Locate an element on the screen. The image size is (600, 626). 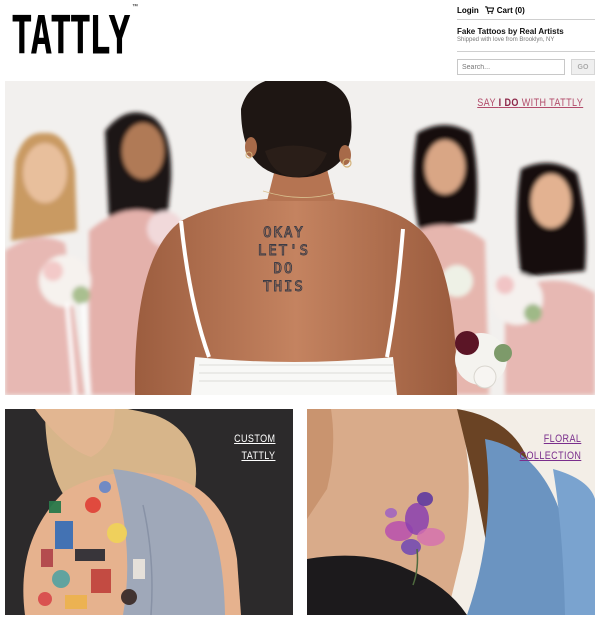
promo-prefix: SAY is located at coordinates (488, 103).